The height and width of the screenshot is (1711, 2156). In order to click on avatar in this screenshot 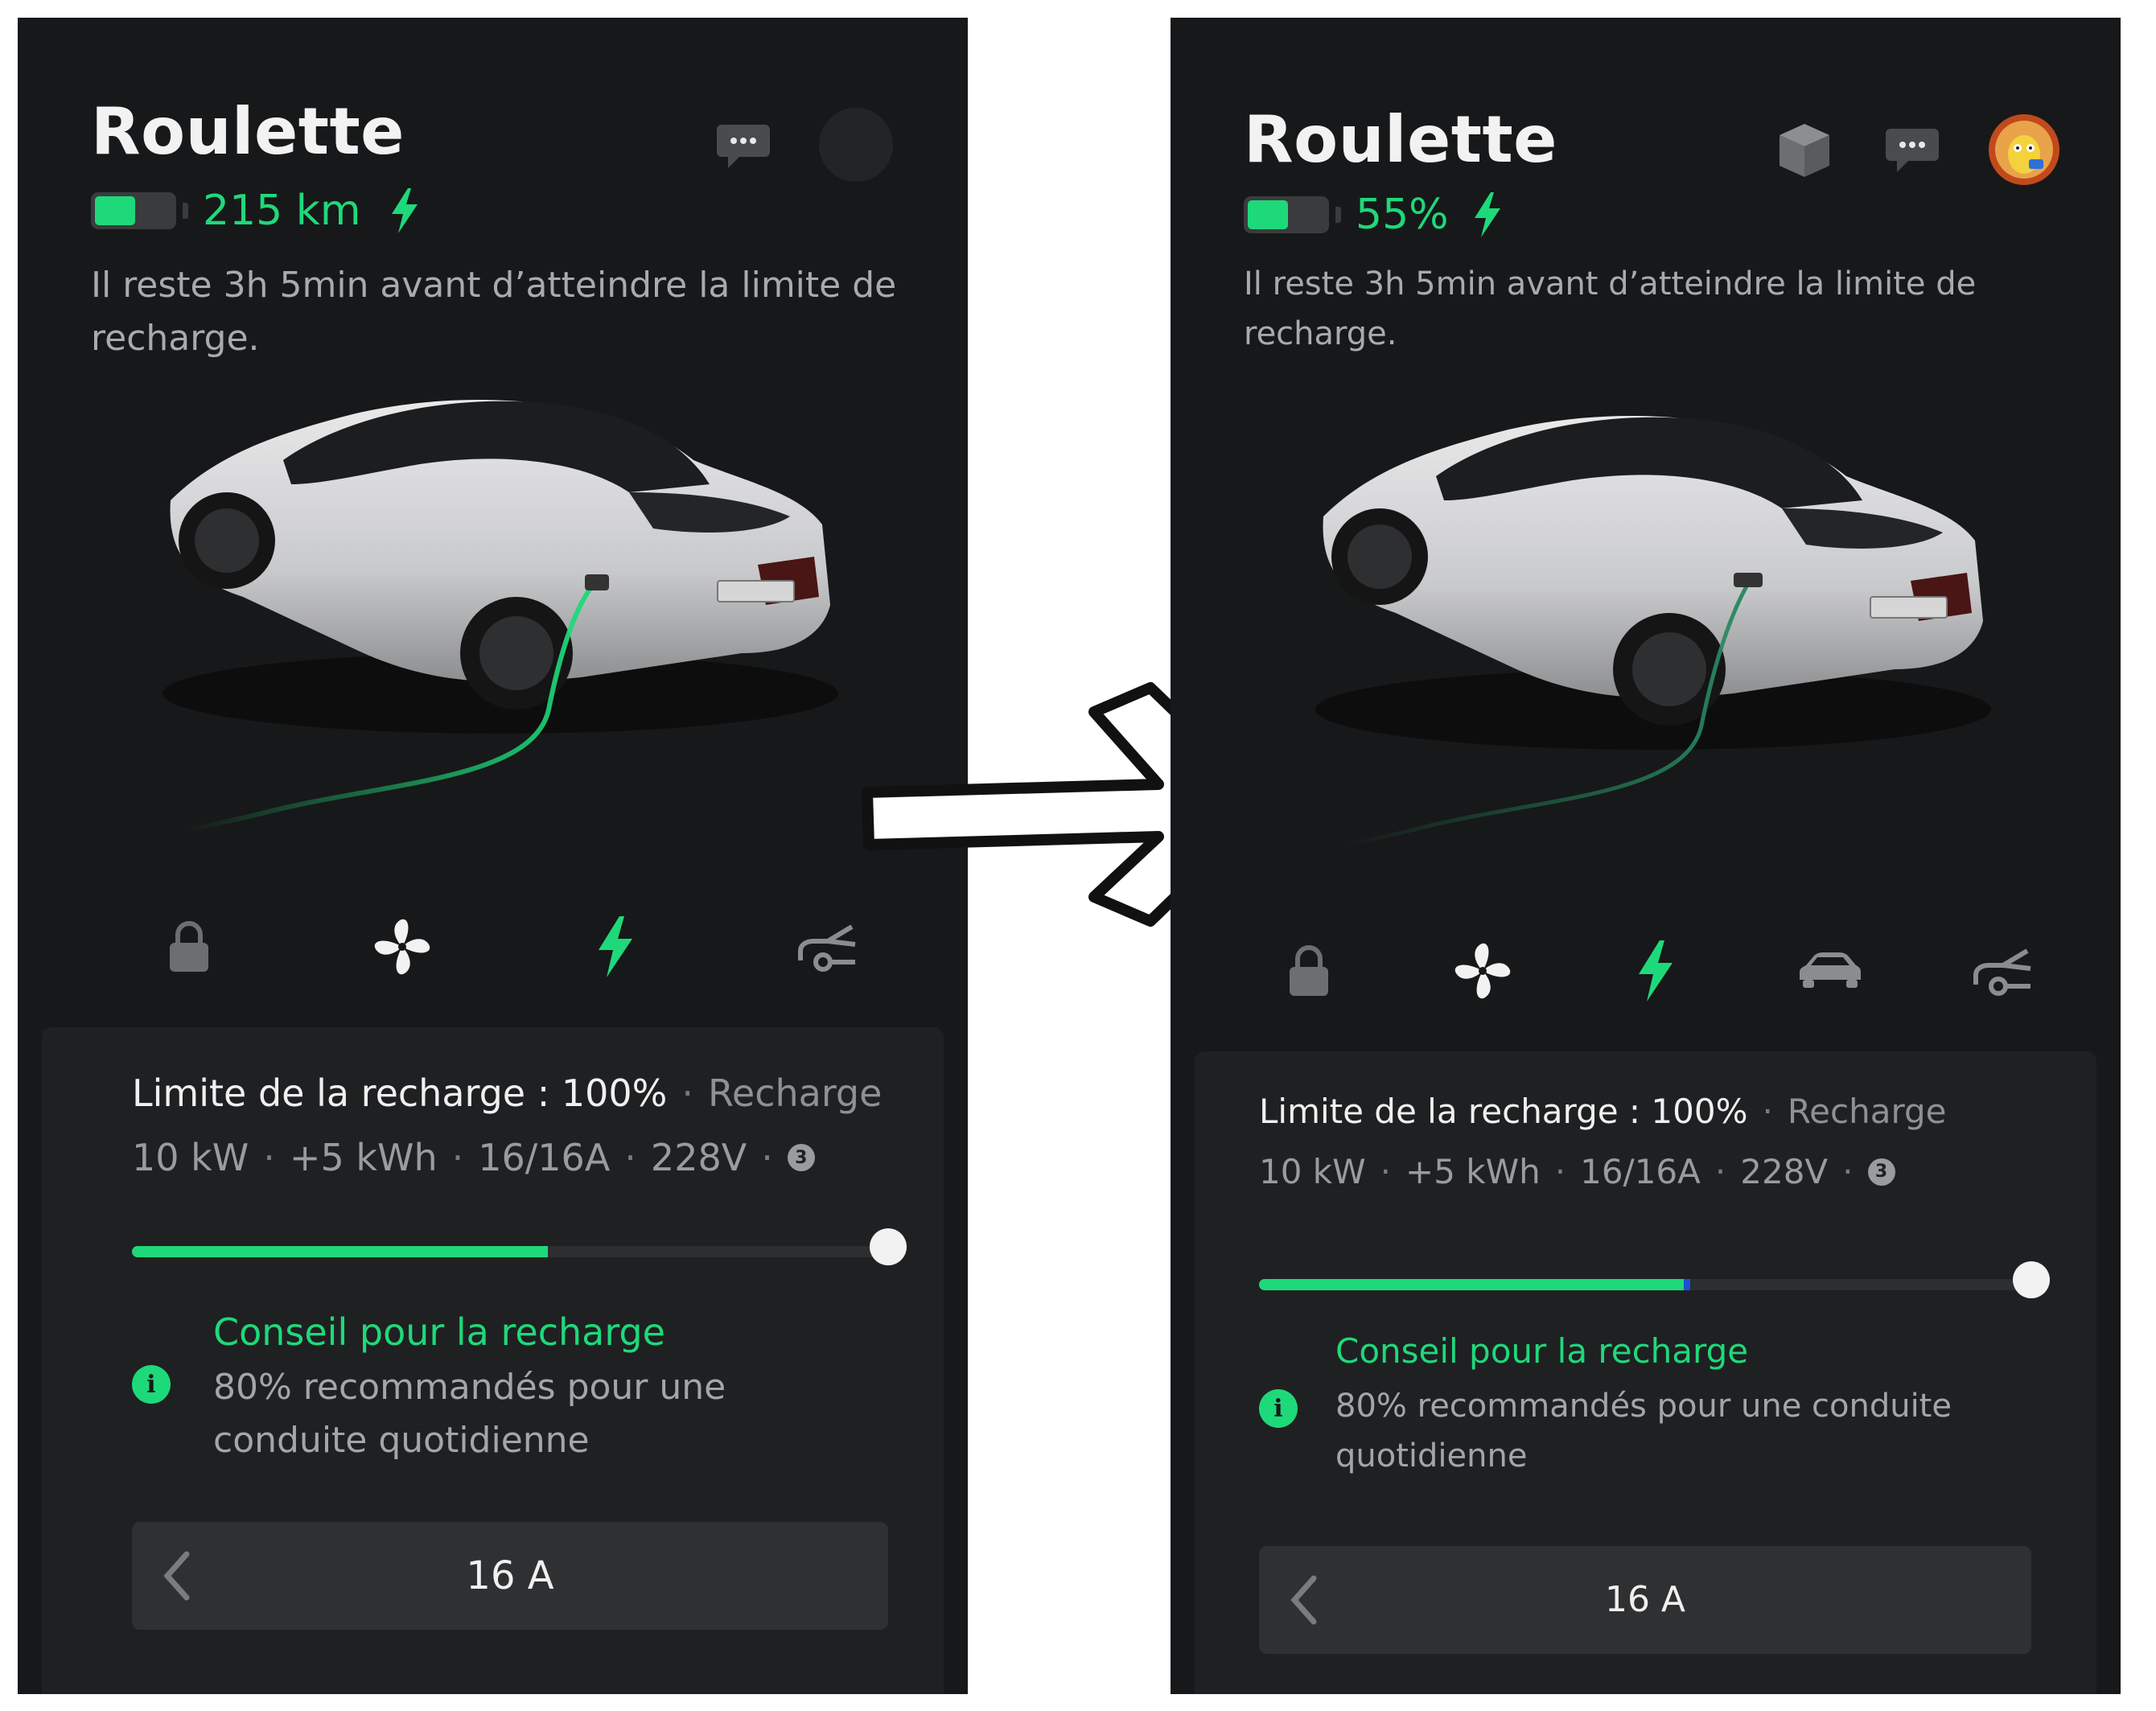, I will do `click(2024, 150)`.